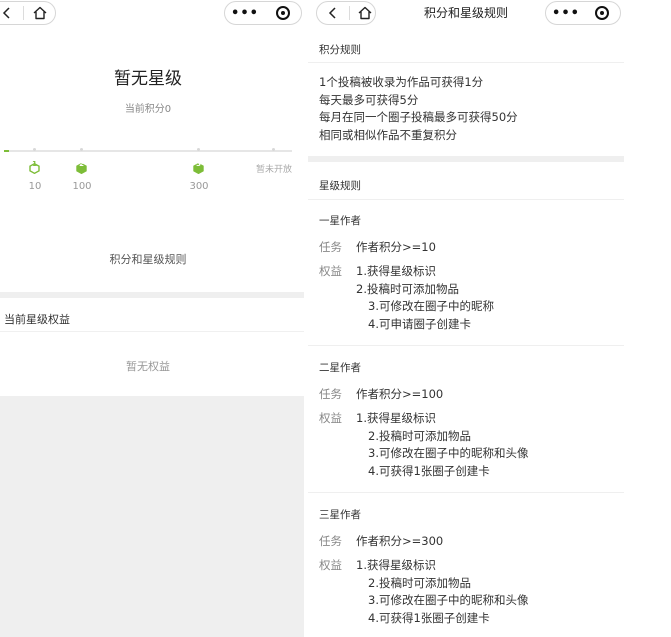 Image resolution: width=671 pixels, height=637 pixels. Describe the element at coordinates (152, 13) in the screenshot. I see `nav-bar: •••` at that location.